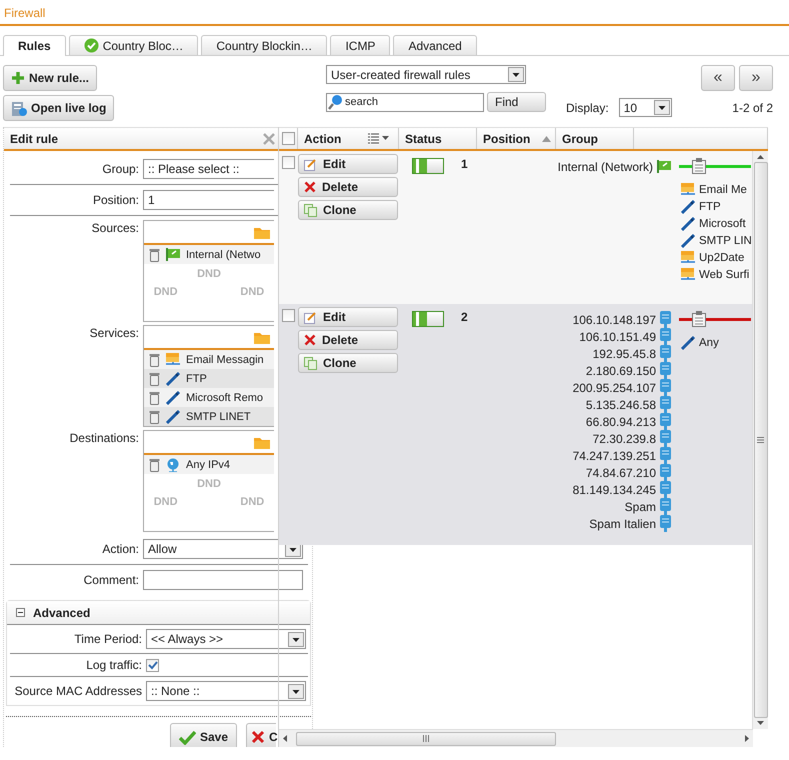 This screenshot has width=789, height=760. Describe the element at coordinates (158, 613) in the screenshot. I see `section-header: Advanced` at that location.